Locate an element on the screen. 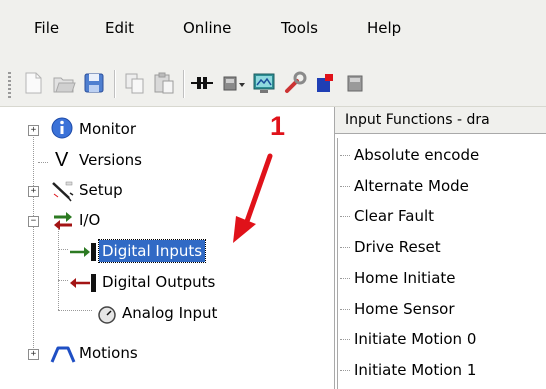 Image resolution: width=546 pixels, height=389 pixels. list-item: Home Sensor is located at coordinates (396, 309).